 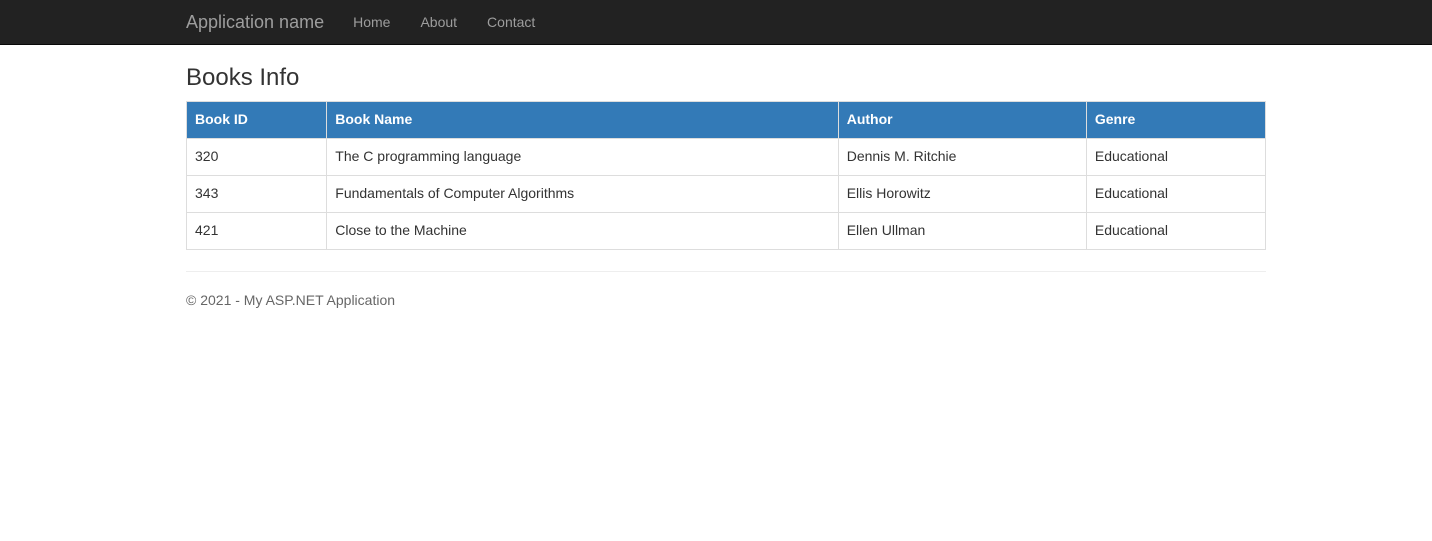 I want to click on nav-item-home: Home, so click(x=371, y=22).